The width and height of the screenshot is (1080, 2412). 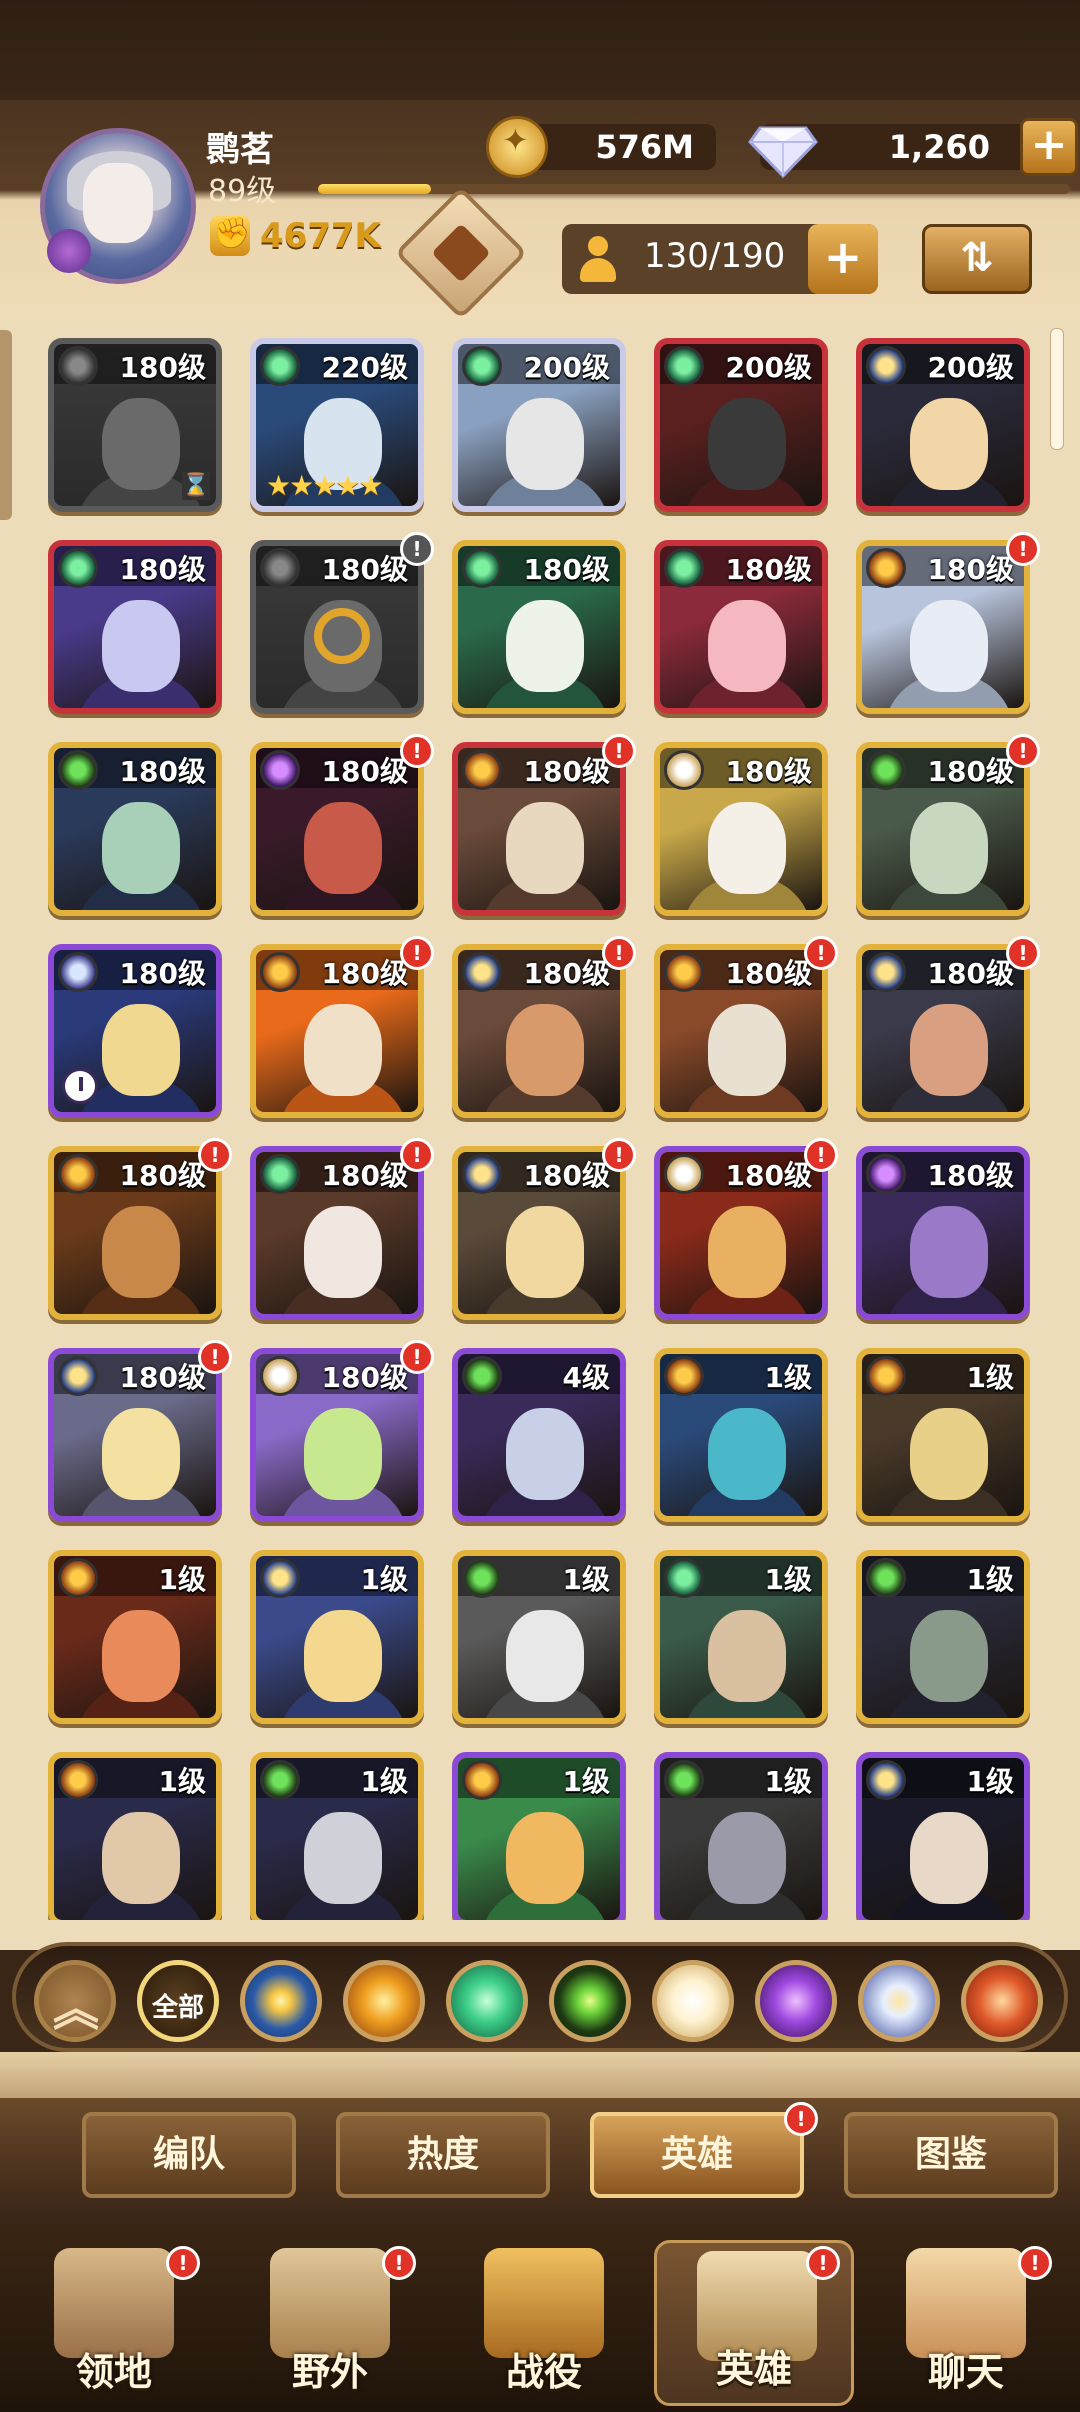 What do you see at coordinates (75, 2001) in the screenshot?
I see `collapse-filter-button` at bounding box center [75, 2001].